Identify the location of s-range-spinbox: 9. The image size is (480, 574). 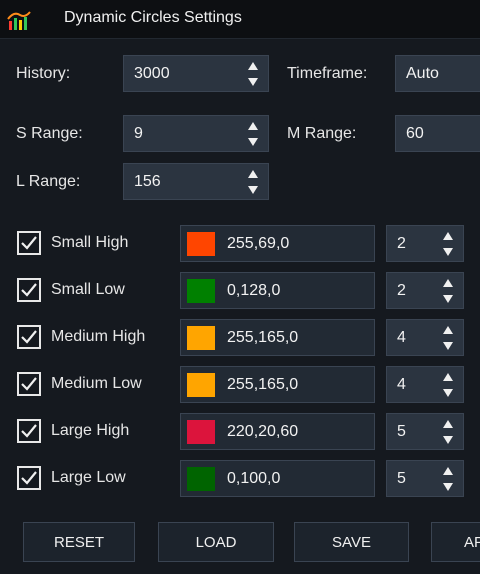
(196, 133).